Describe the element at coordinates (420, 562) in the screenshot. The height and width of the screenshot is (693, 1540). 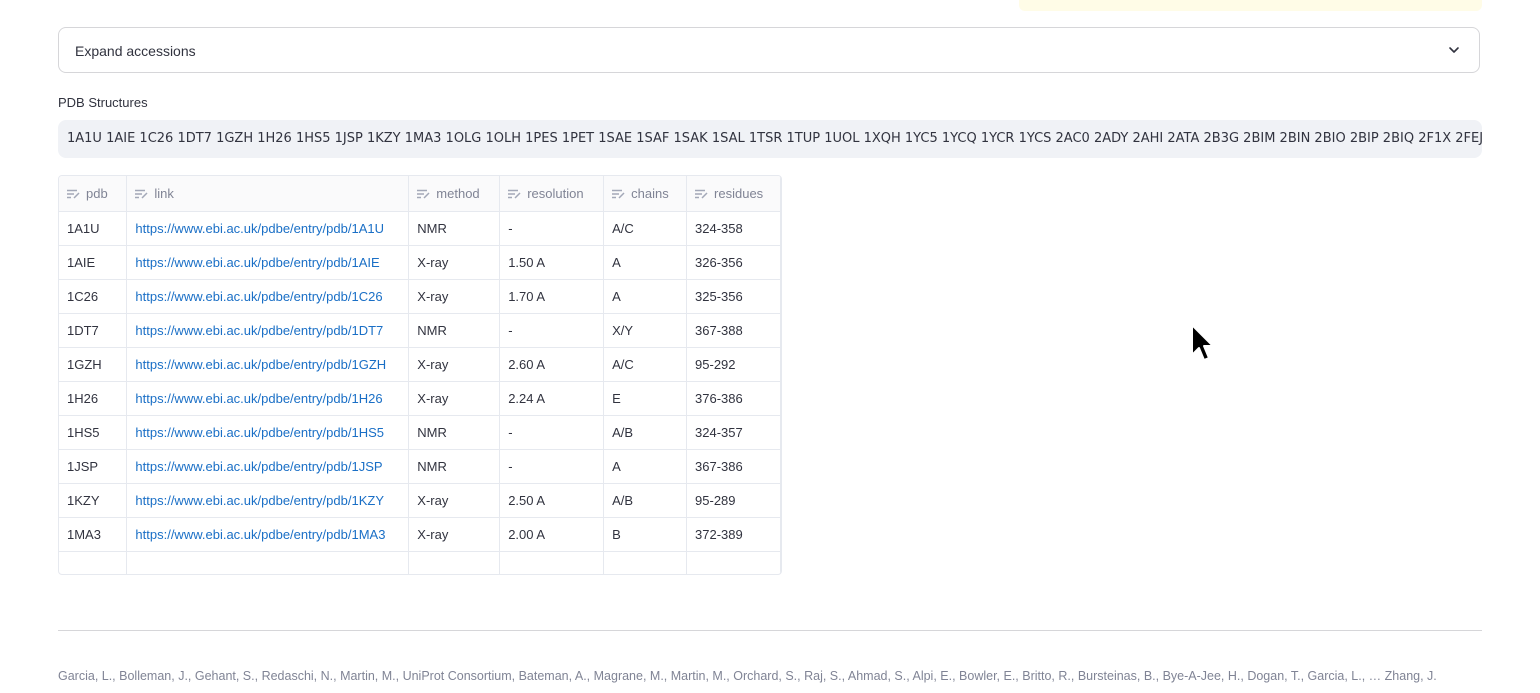
I see `table-row` at that location.